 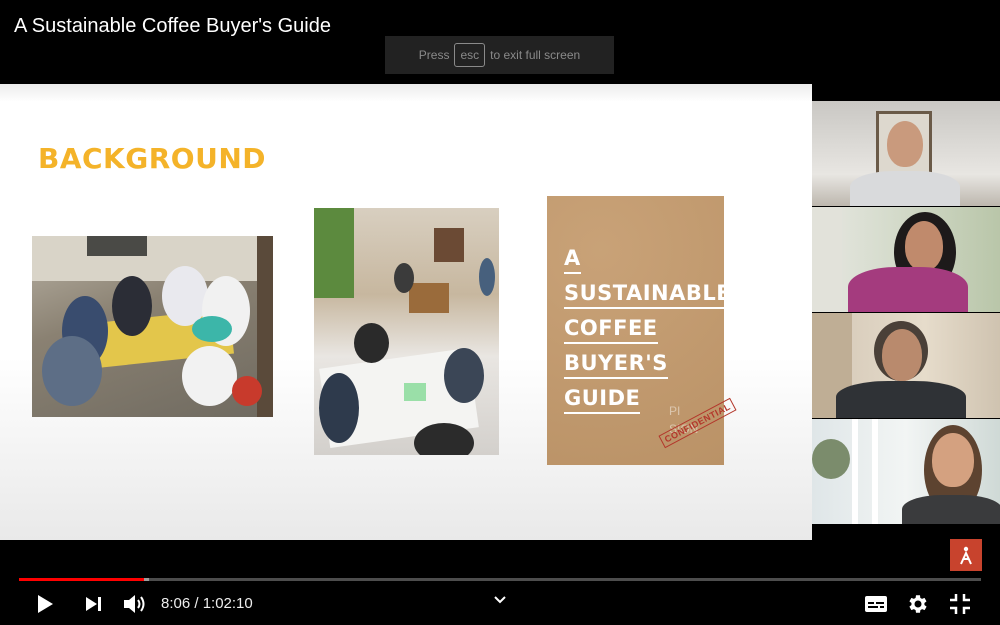 I want to click on play-button, so click(x=45, y=604).